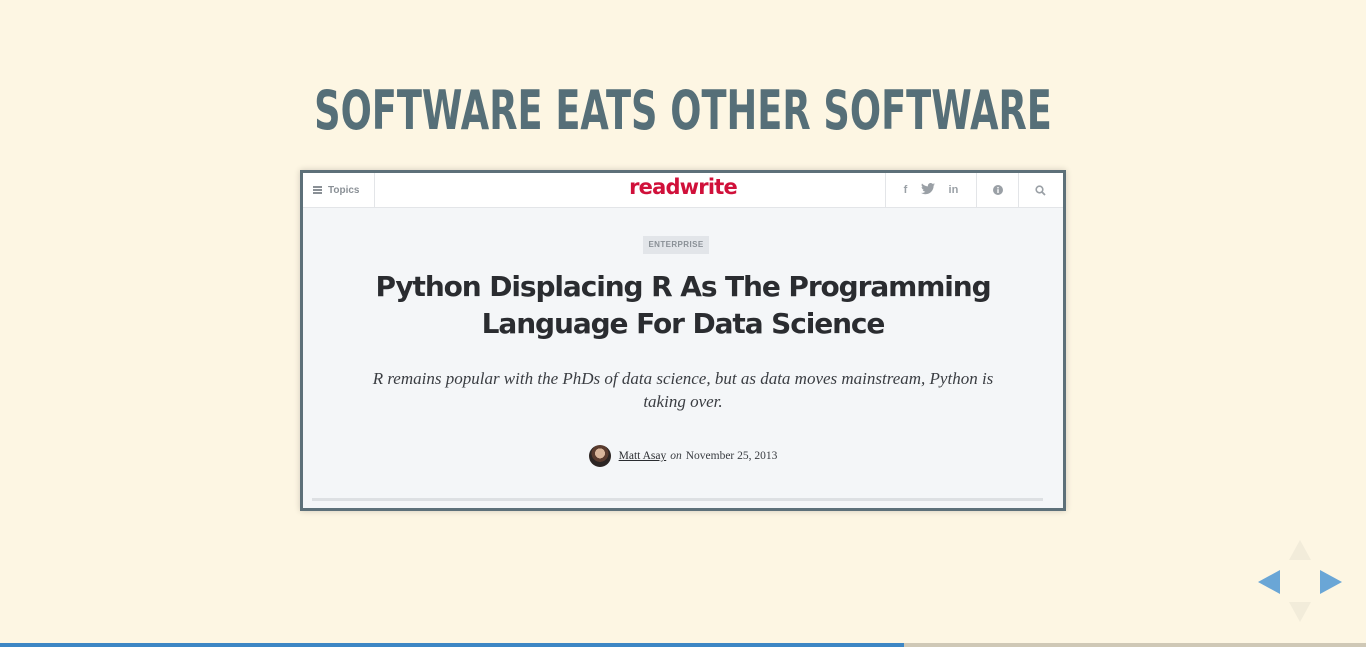  Describe the element at coordinates (1300, 550) in the screenshot. I see `nav-up-icon` at that location.